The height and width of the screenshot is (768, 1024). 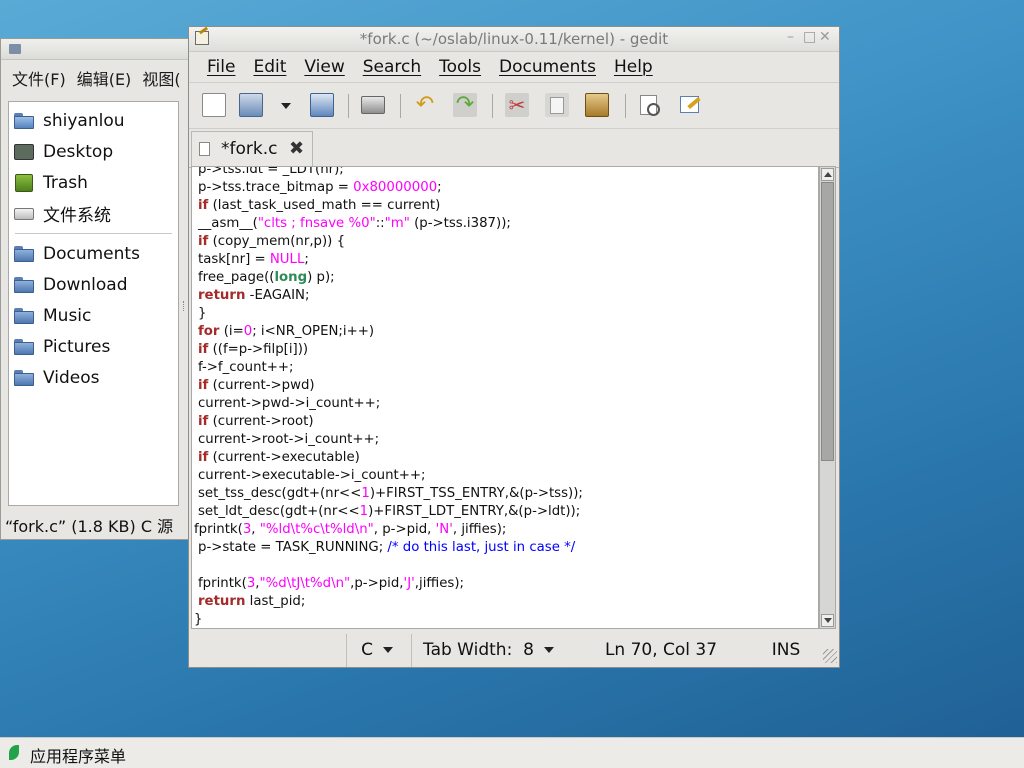 I want to click on file-manager-menubar: 文件(F) 编辑(E) 视图(, so click(x=98, y=78).